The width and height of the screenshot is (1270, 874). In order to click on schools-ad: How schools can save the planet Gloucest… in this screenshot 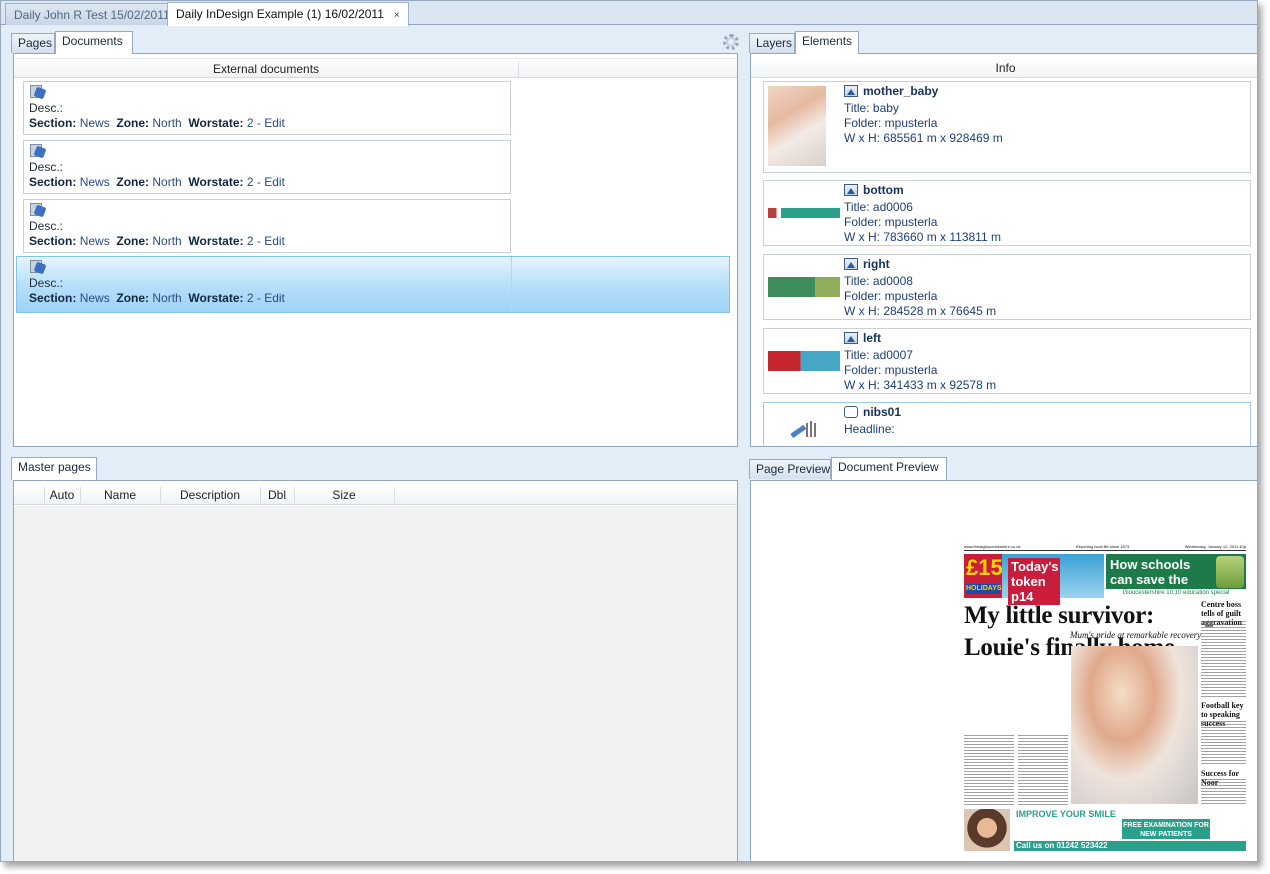, I will do `click(1176, 578)`.